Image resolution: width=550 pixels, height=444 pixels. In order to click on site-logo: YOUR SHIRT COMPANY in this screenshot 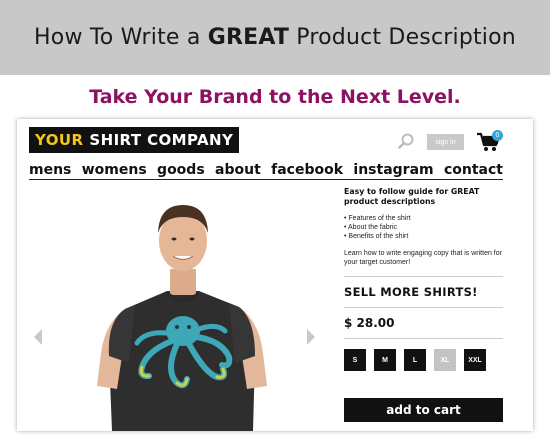, I will do `click(134, 140)`.